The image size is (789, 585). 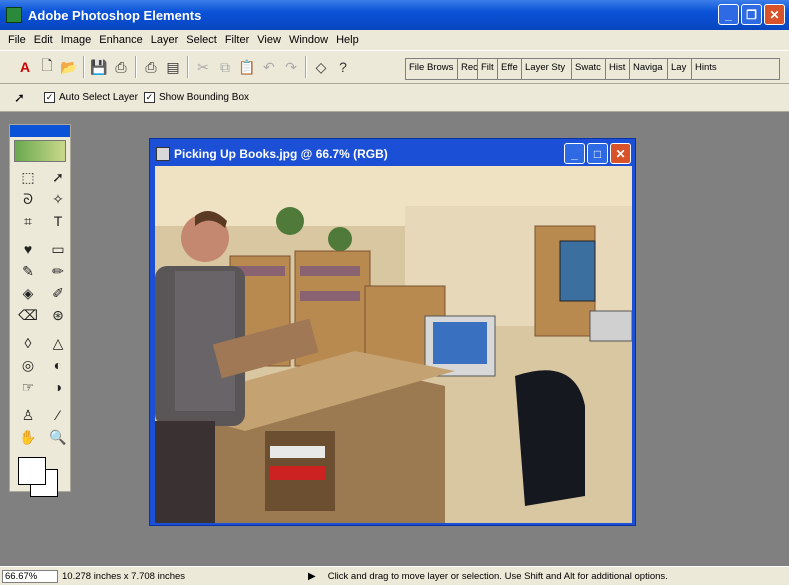 I want to click on sharpen-tool-icon: △, so click(x=58, y=343).